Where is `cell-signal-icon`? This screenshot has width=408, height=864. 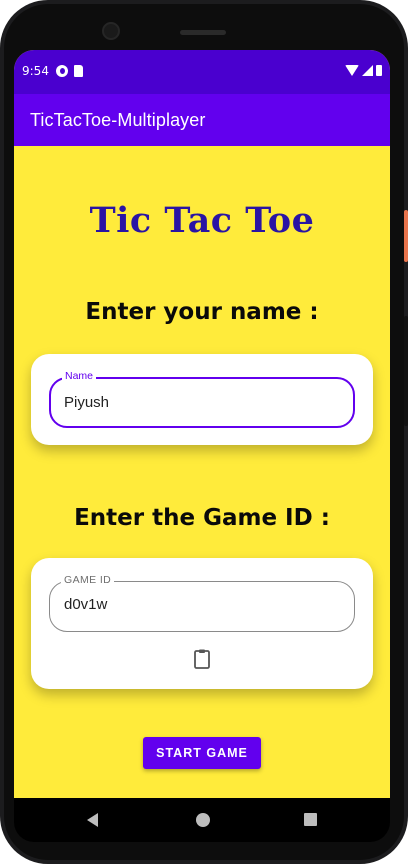
cell-signal-icon is located at coordinates (367, 70).